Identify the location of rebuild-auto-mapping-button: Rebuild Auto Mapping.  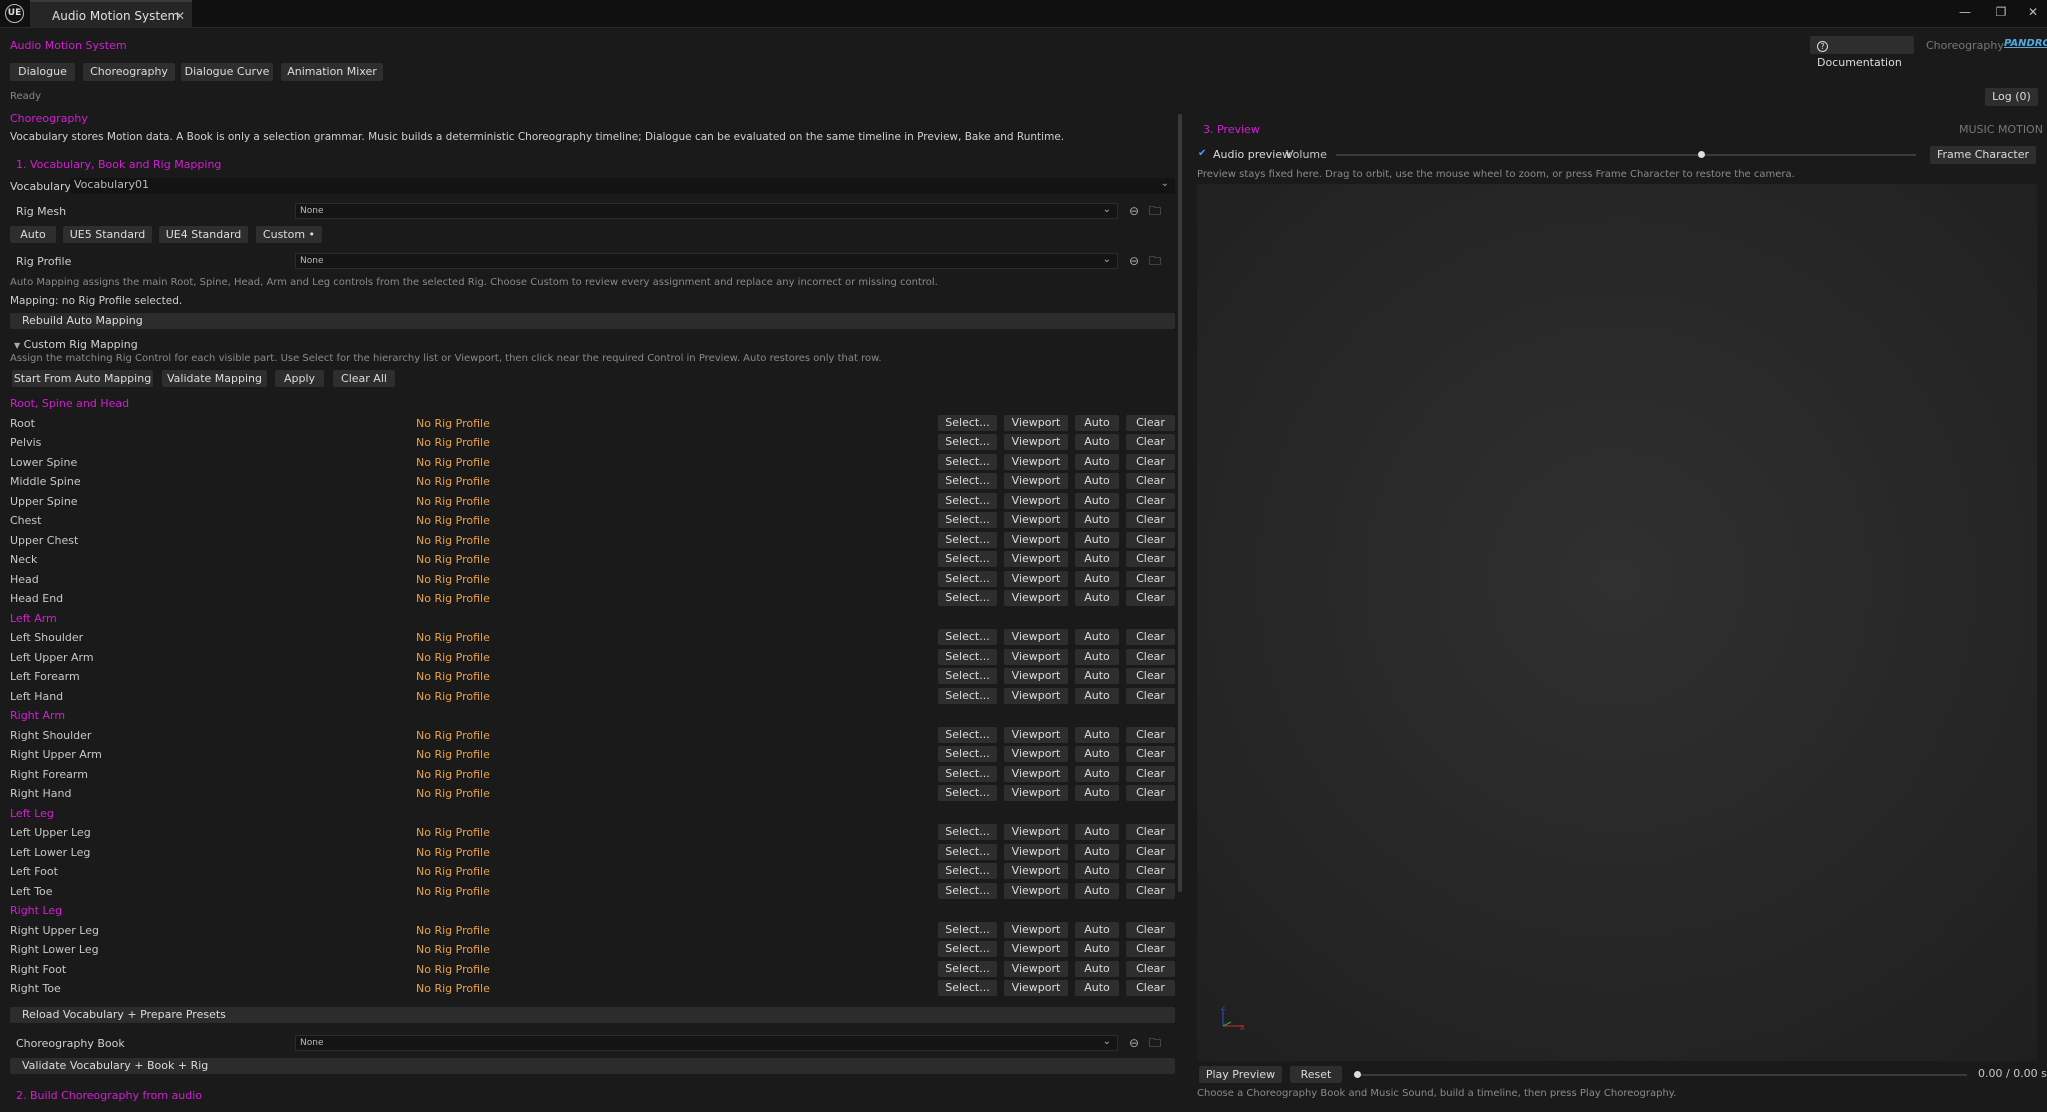
(592, 321).